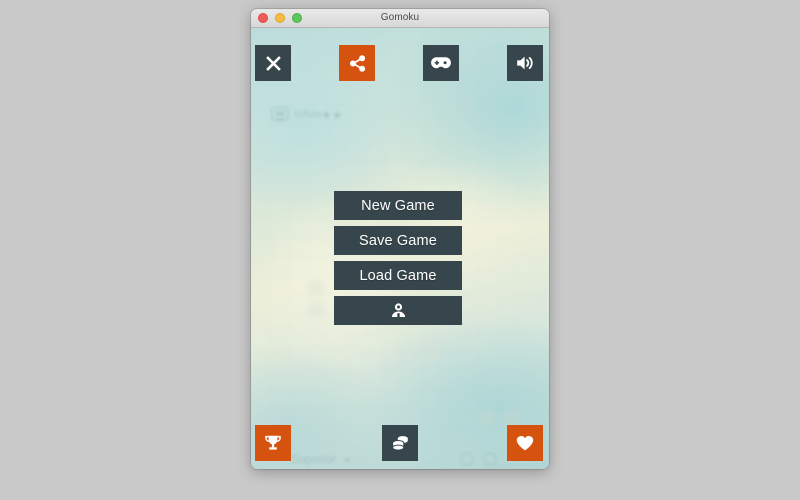 The image size is (800, 500). I want to click on save-game-button: Save Game, so click(398, 240).